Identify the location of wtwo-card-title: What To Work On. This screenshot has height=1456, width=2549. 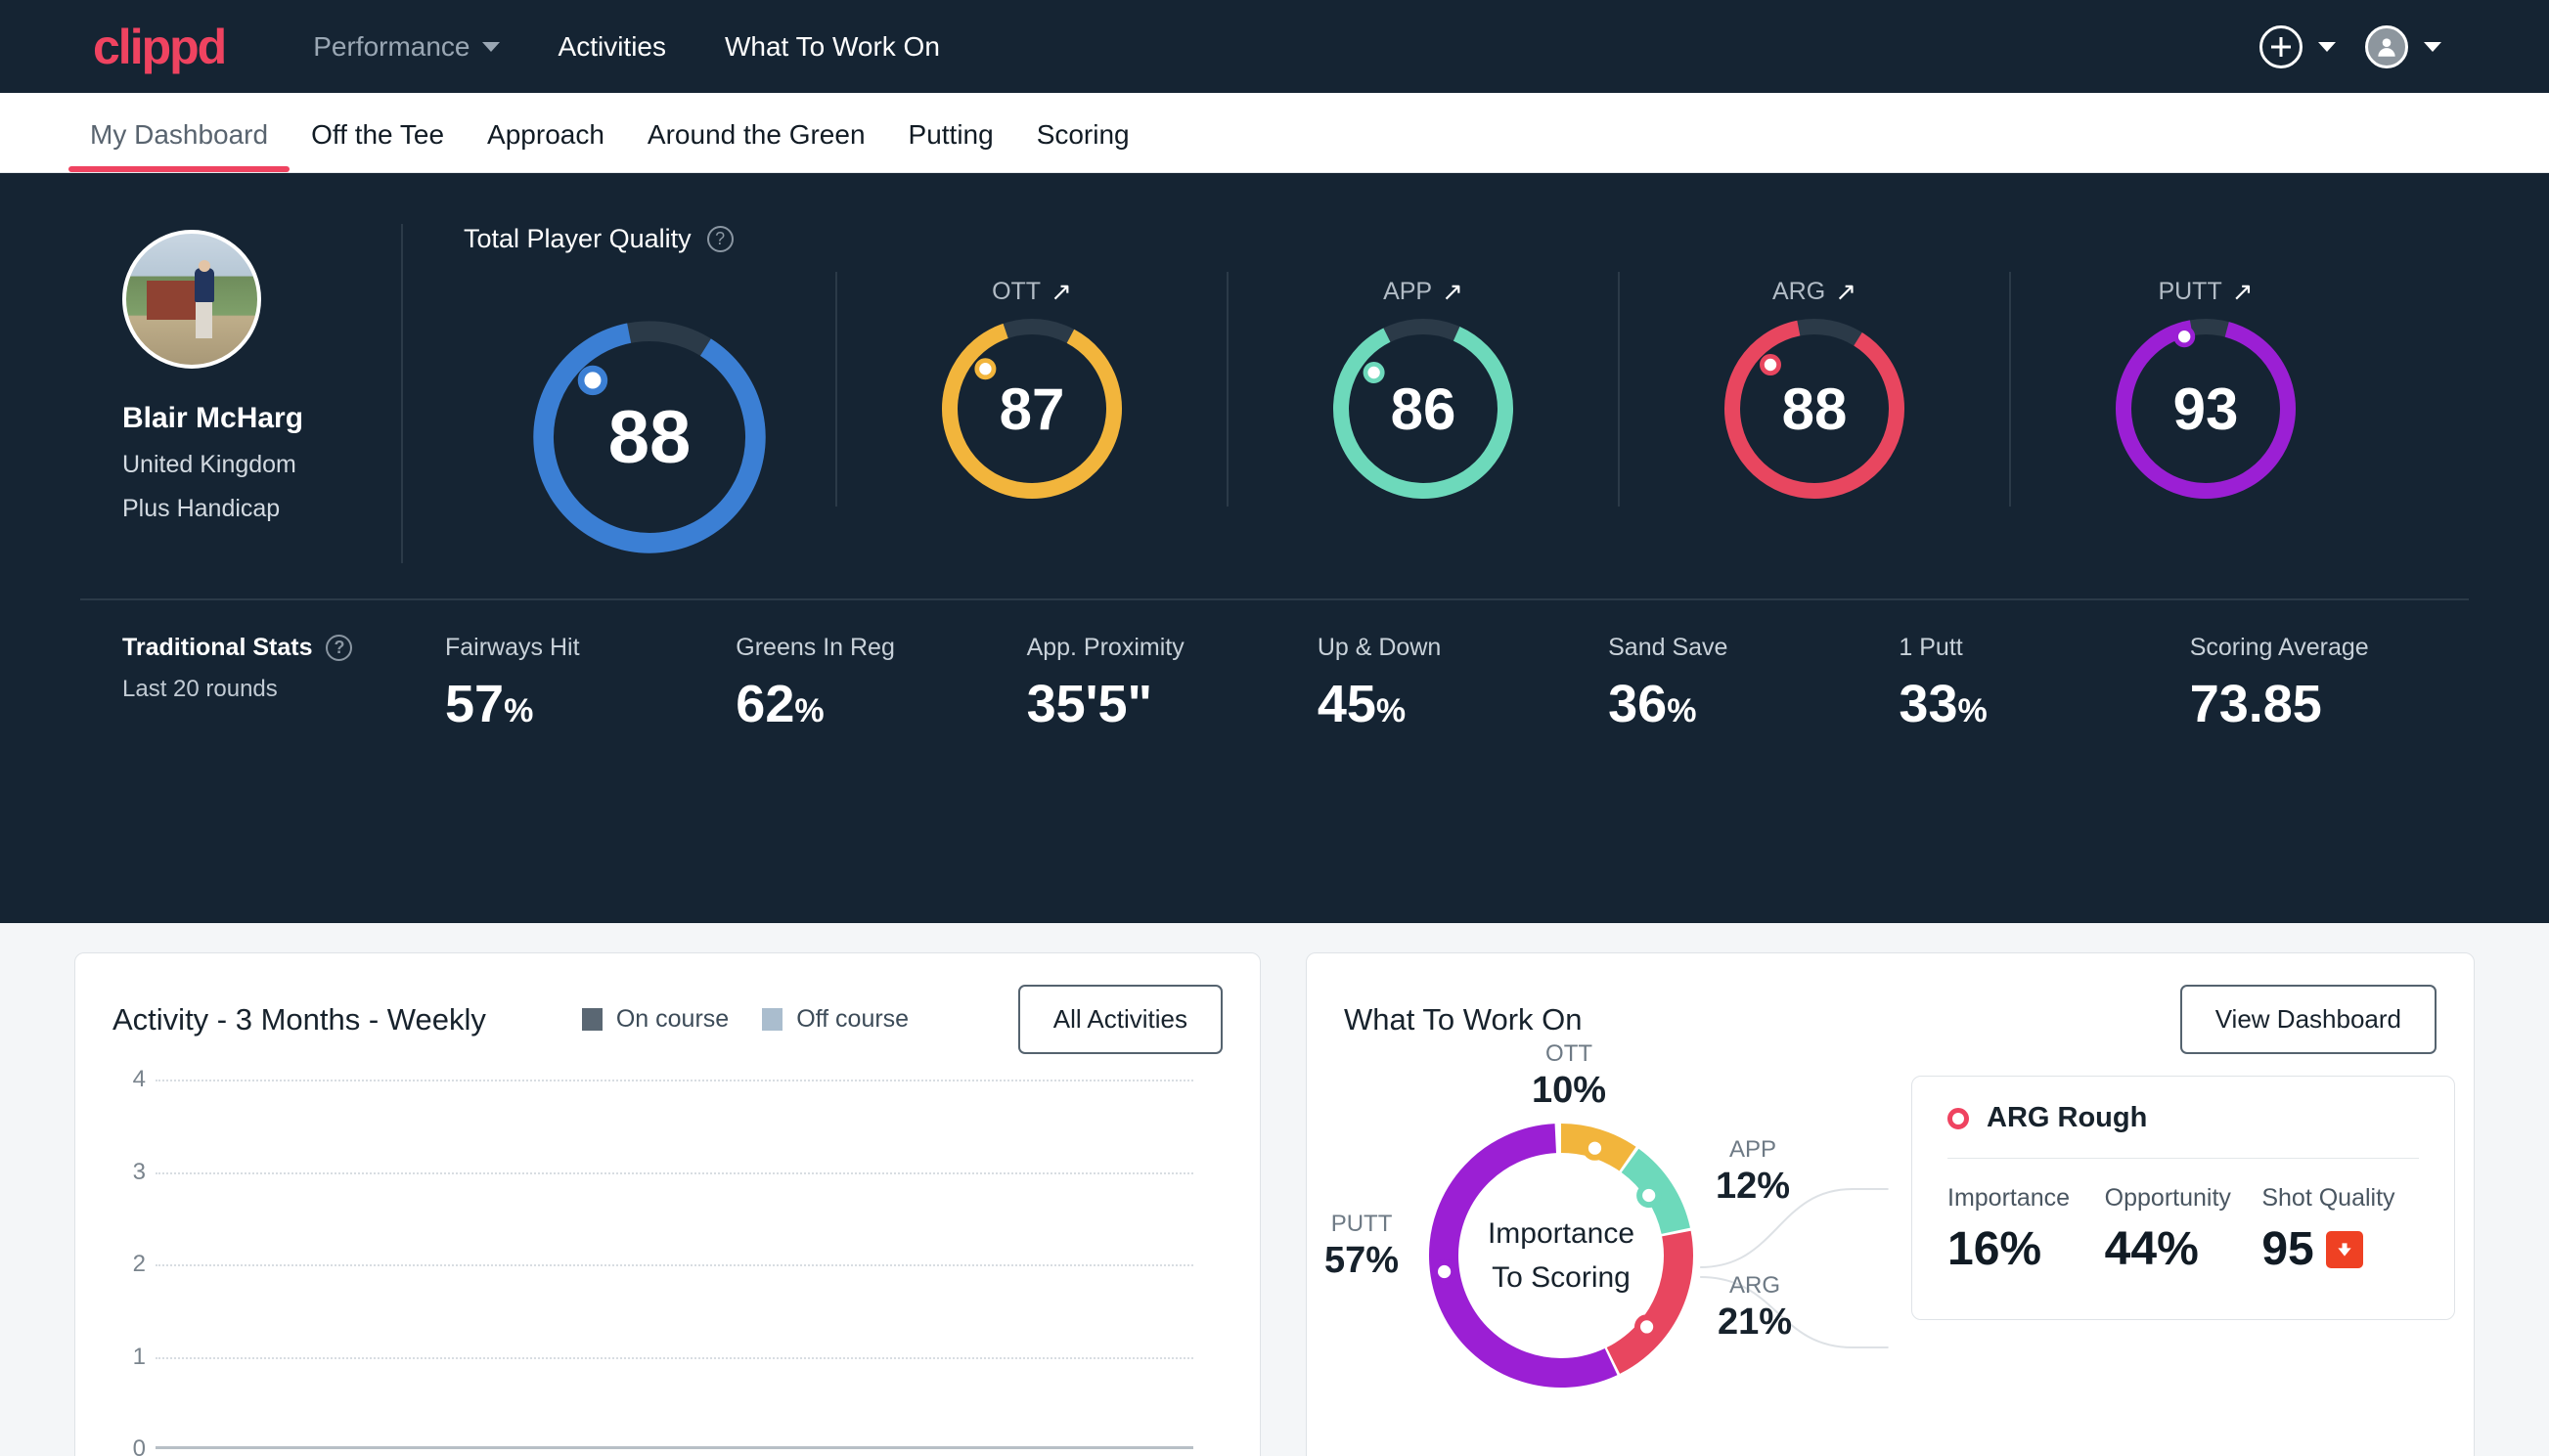
(1463, 1019).